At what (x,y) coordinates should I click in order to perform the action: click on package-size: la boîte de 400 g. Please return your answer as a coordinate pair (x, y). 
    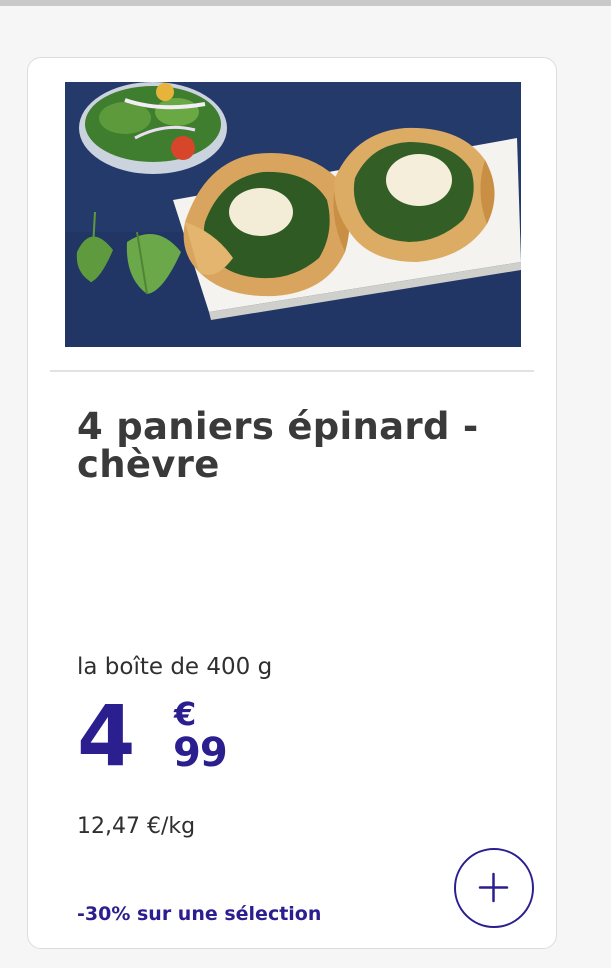
    Looking at the image, I should click on (175, 667).